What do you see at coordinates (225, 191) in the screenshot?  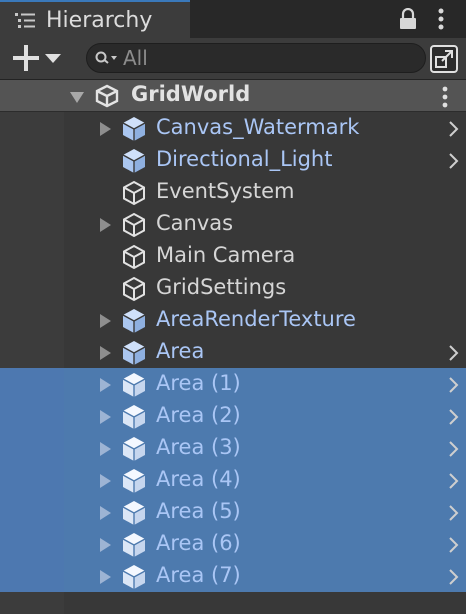 I see `hierarchy-item-label: EventSystem` at bounding box center [225, 191].